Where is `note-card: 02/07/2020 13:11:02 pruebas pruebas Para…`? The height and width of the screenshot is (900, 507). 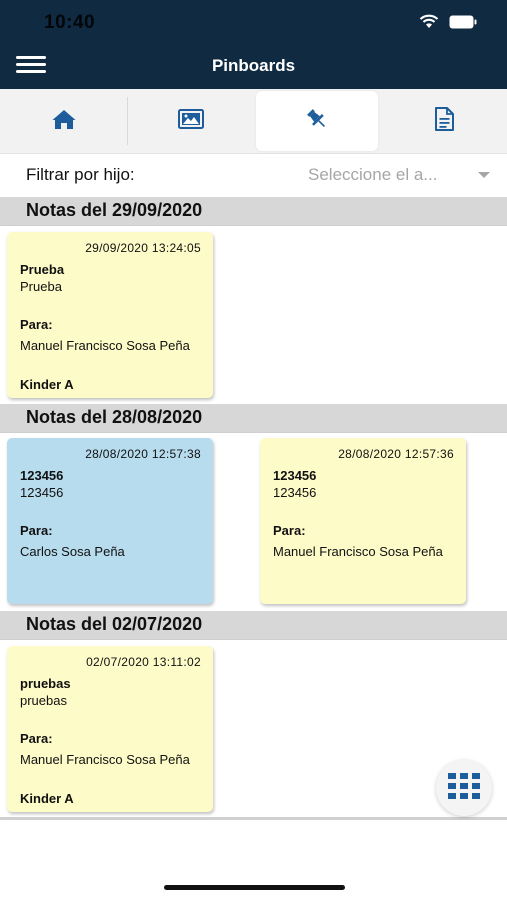
note-card: 02/07/2020 13:11:02 pruebas pruebas Para… is located at coordinates (110, 729).